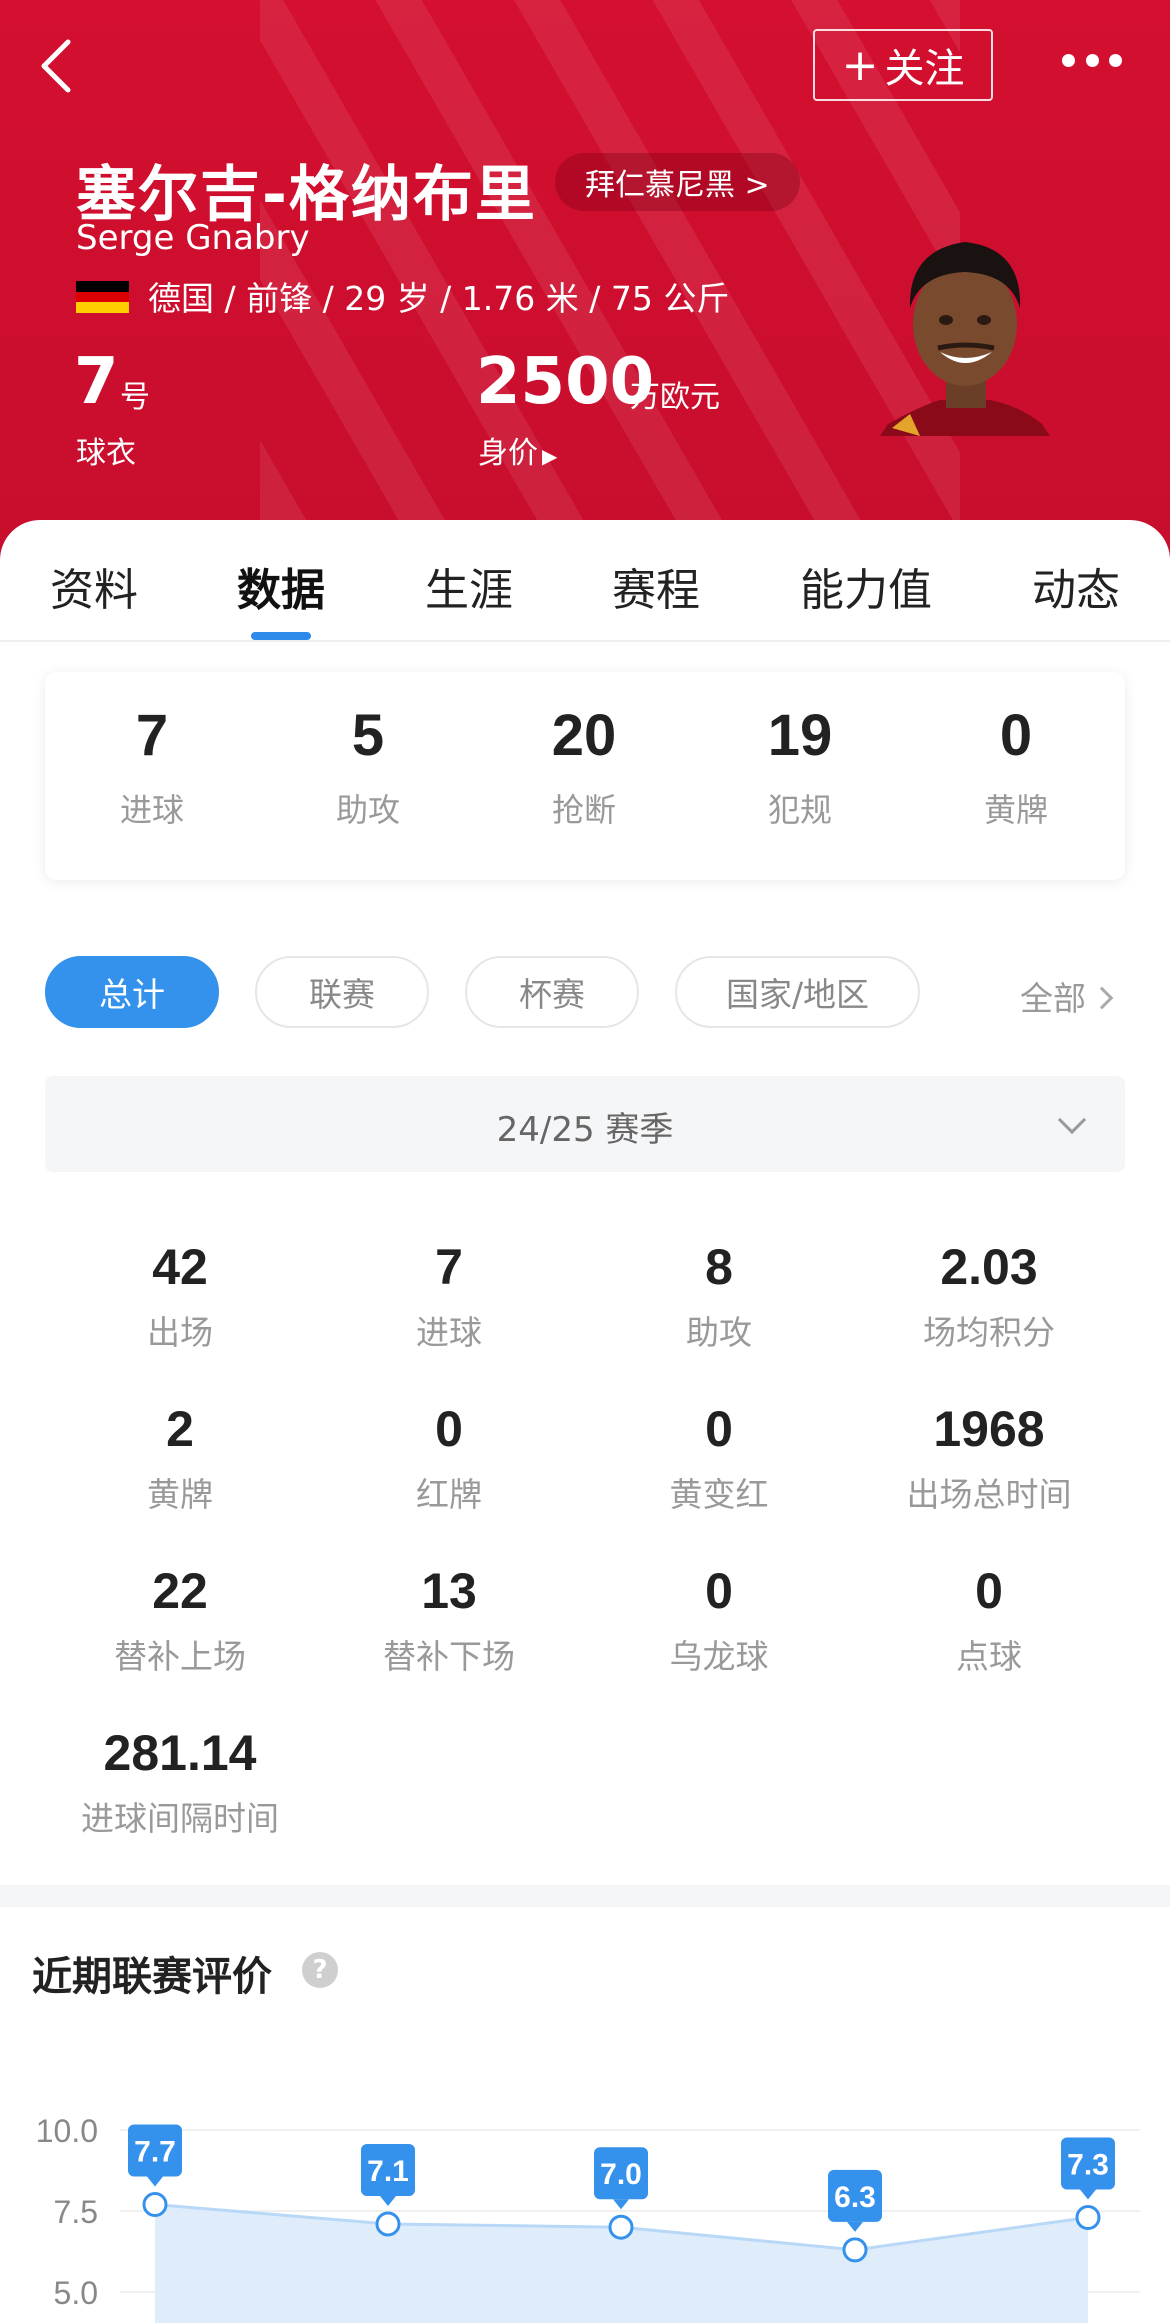 Image resolution: width=1170 pixels, height=2323 pixels. I want to click on back-arrow-icon, so click(58, 66).